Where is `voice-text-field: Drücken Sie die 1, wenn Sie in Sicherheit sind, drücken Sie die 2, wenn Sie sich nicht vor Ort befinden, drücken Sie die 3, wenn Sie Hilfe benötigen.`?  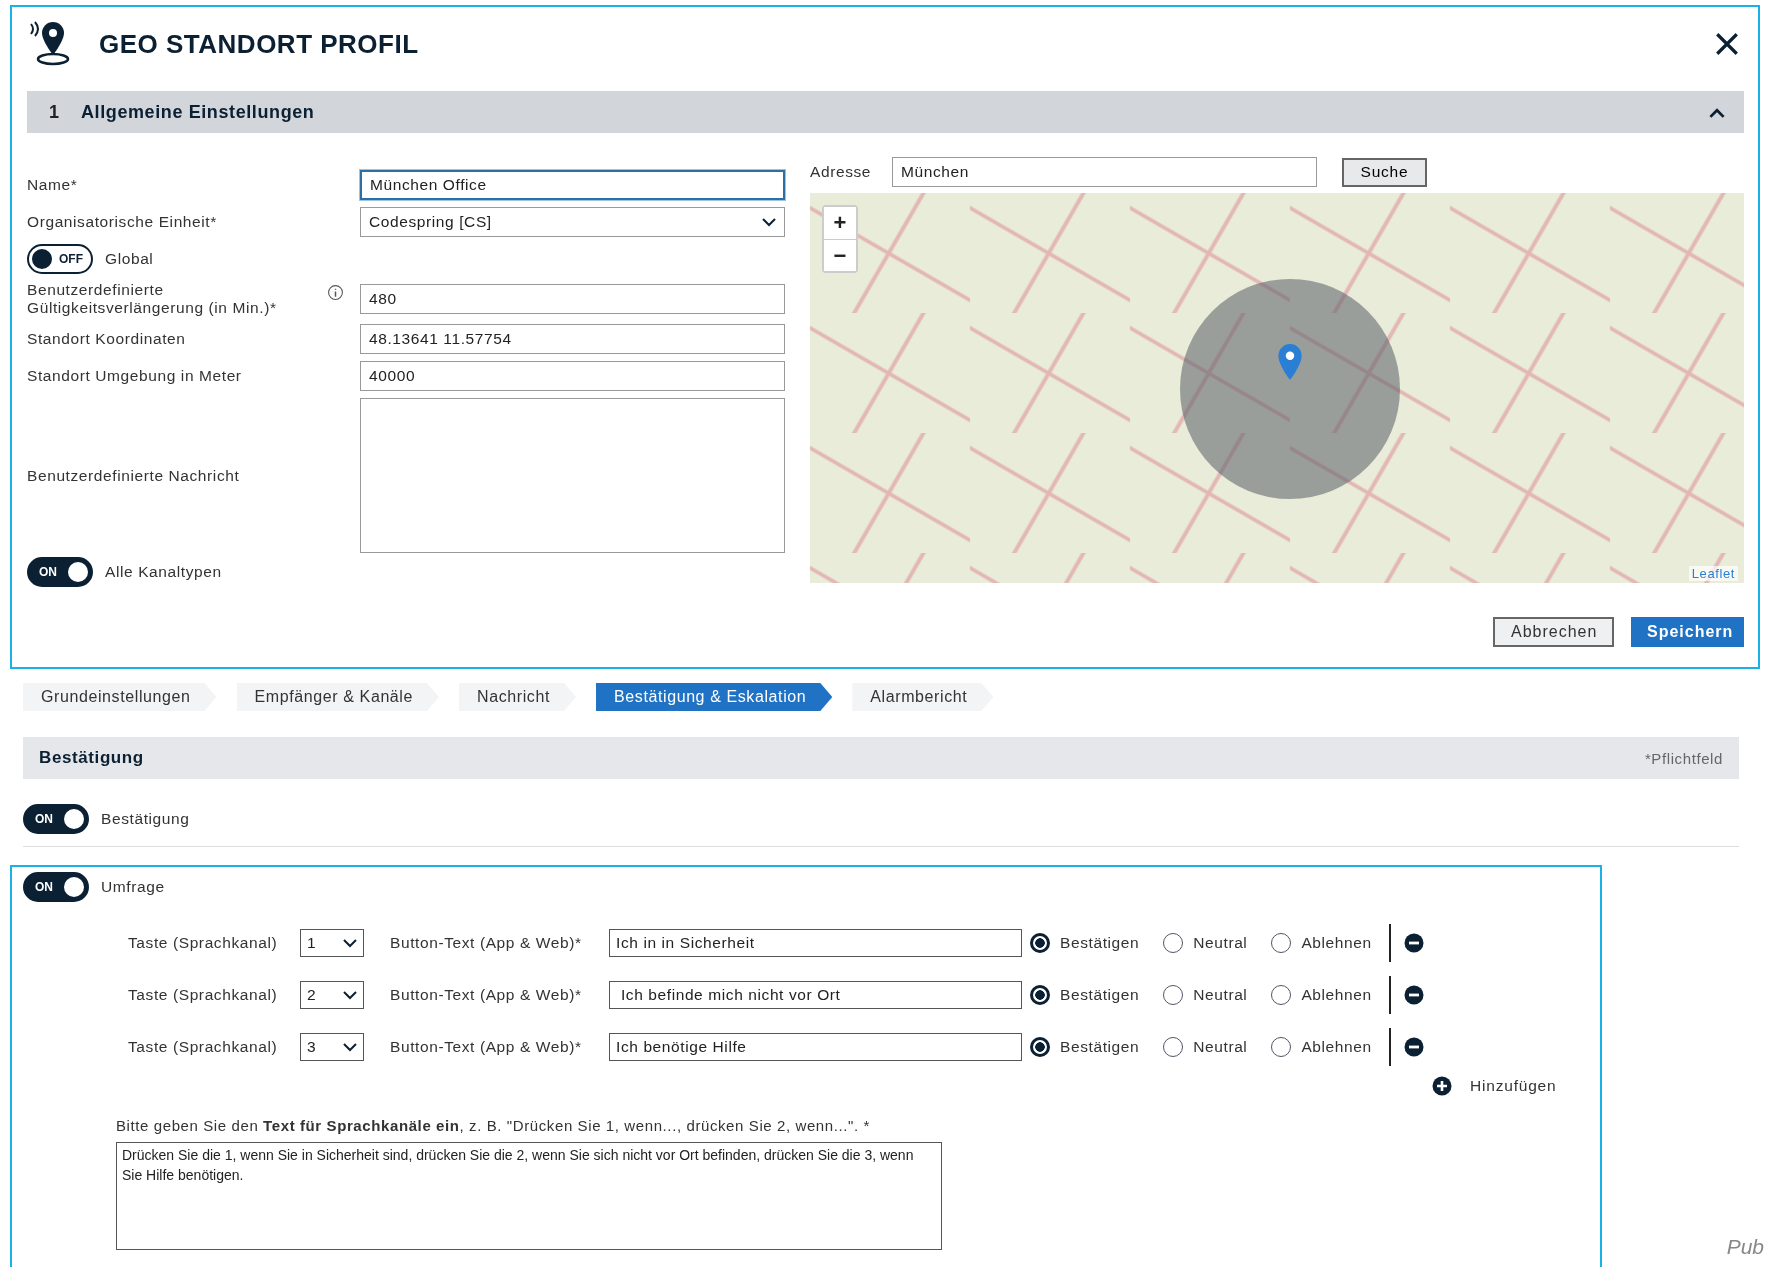
voice-text-field: Drücken Sie die 1, wenn Sie in Sicherheit sind, drücken Sie die 2, wenn Sie sich nicht vor Ort befinden, drücken Sie die 3, wenn Sie Hilfe benötigen. is located at coordinates (529, 1196).